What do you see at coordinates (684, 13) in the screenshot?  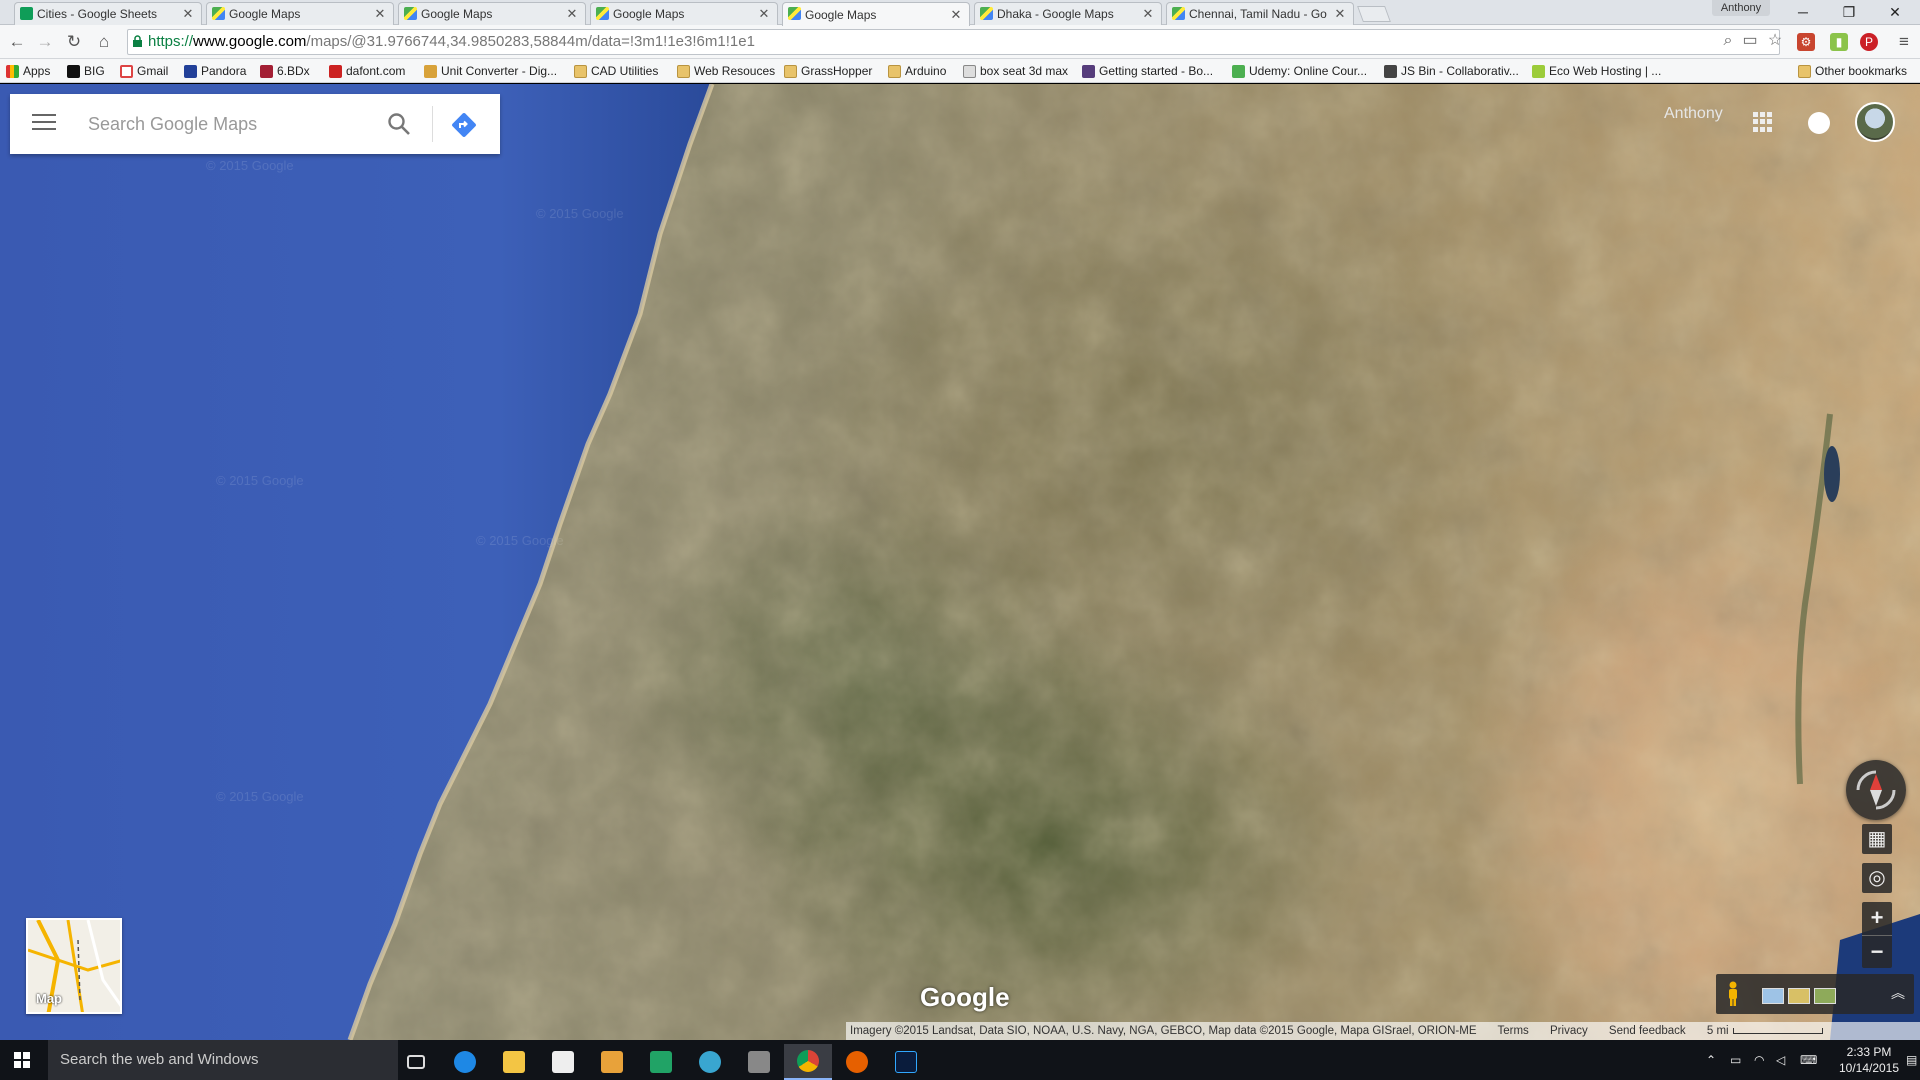 I see `tab-google-maps-3: Google Maps ✕` at bounding box center [684, 13].